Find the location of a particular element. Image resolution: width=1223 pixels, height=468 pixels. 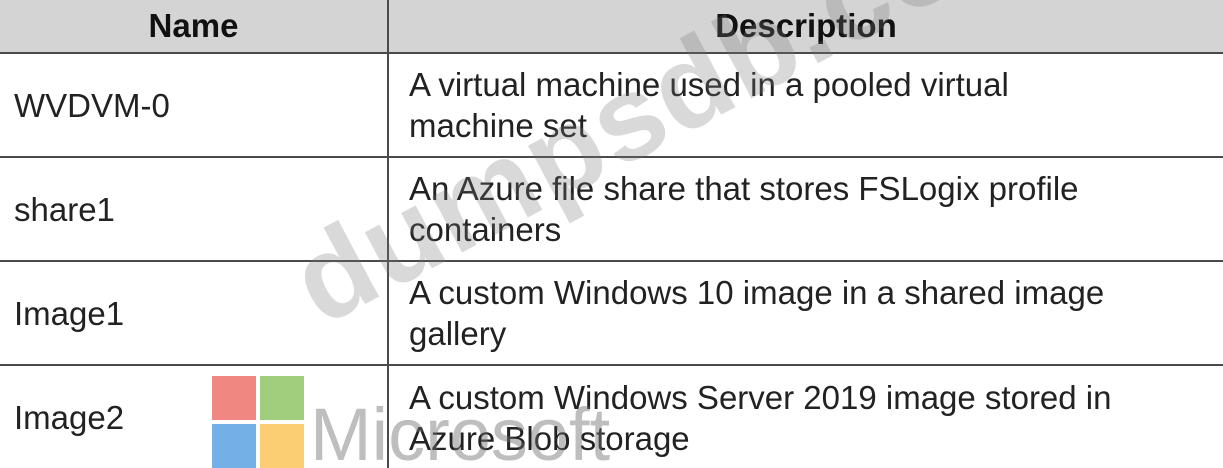

cell-name: WVDVM-0 is located at coordinates (194, 105).